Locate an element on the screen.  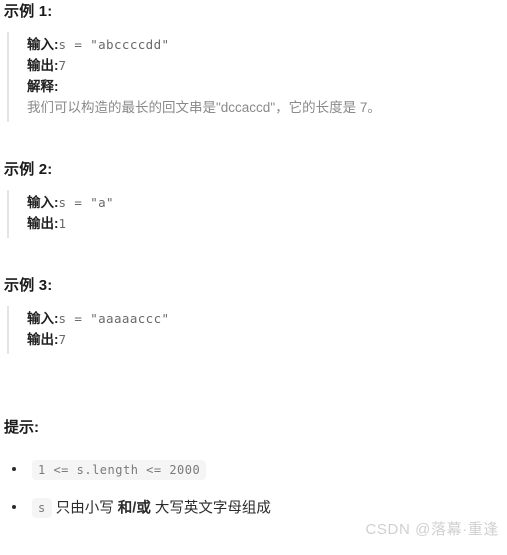
example-3-block: 输入:s = "aaaaaccc" 输出:7 is located at coordinates (257, 330).